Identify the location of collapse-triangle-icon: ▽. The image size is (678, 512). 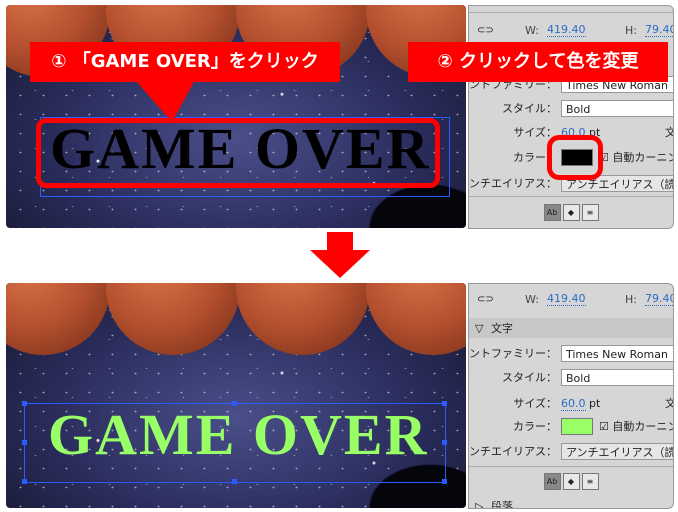
(479, 328).